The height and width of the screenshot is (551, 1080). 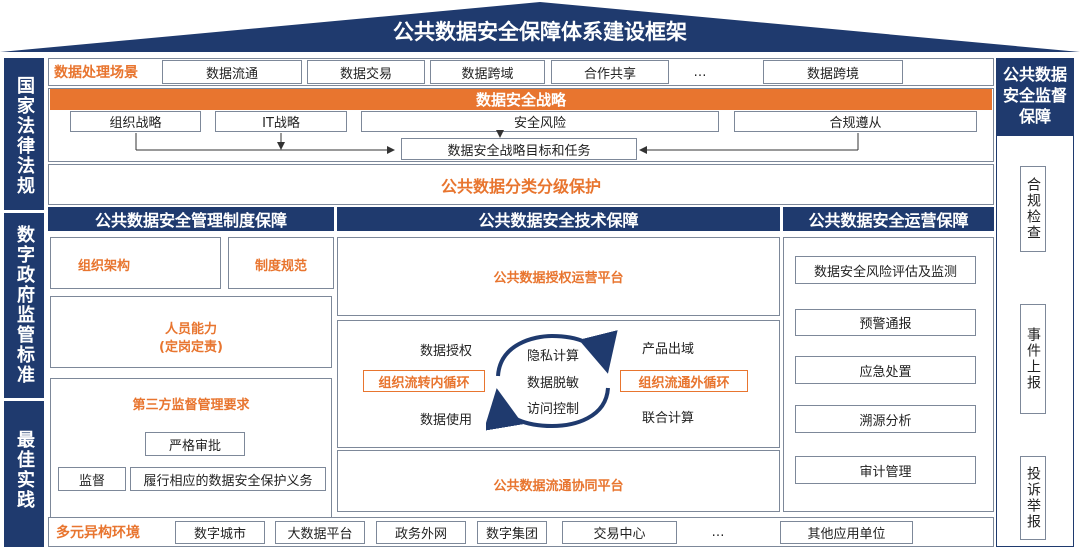 I want to click on org-structure-label: 组织架构, so click(x=104, y=266).